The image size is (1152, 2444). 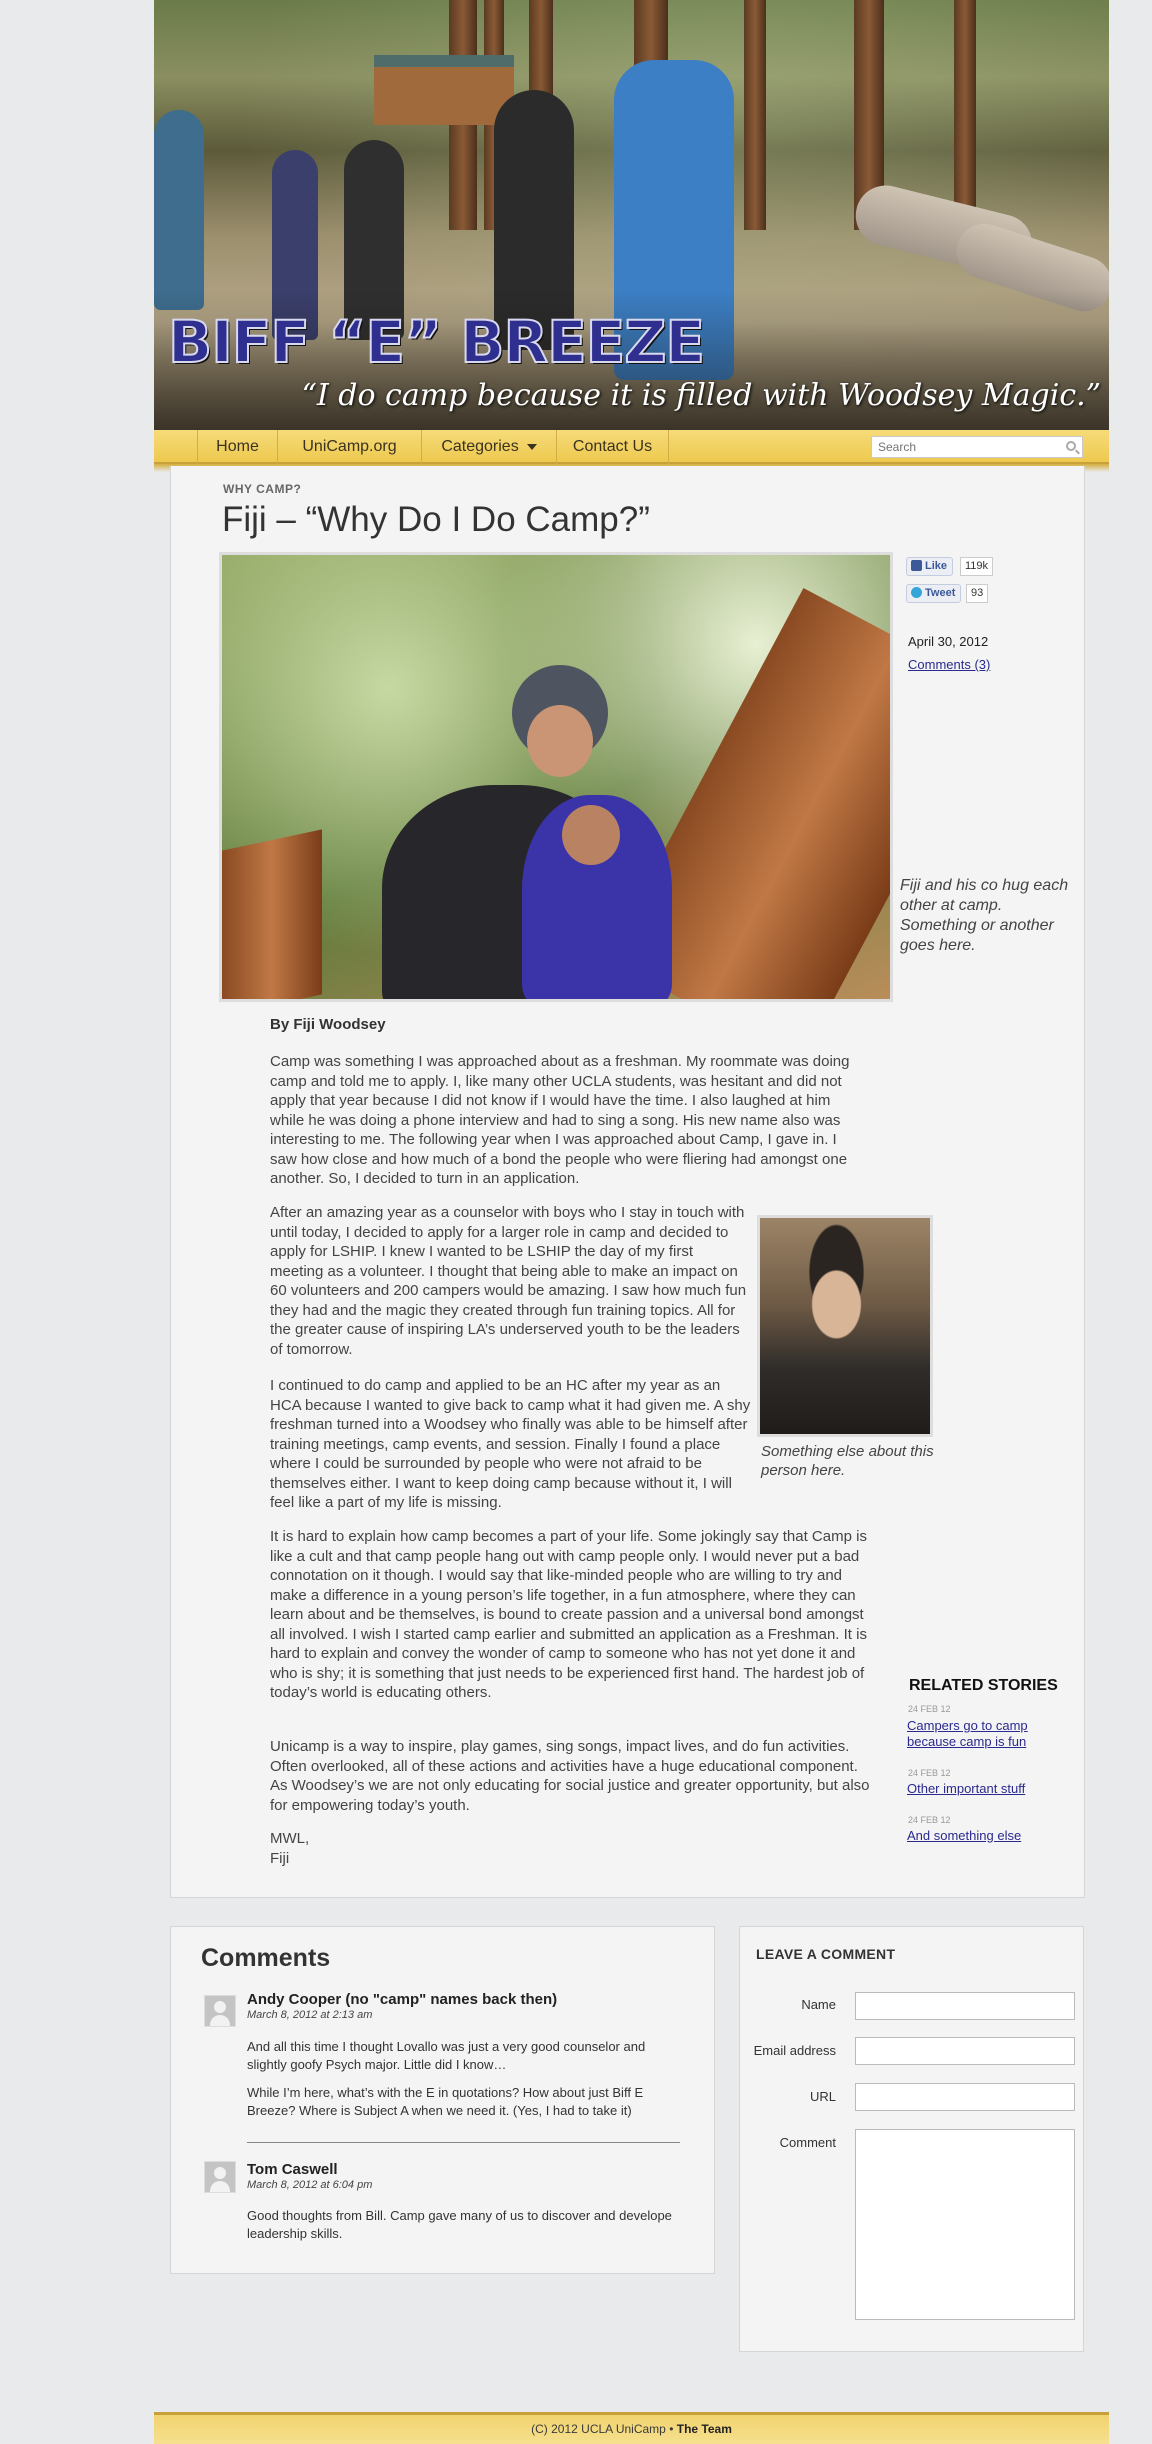 I want to click on comments-link: Comments (3), so click(x=949, y=664).